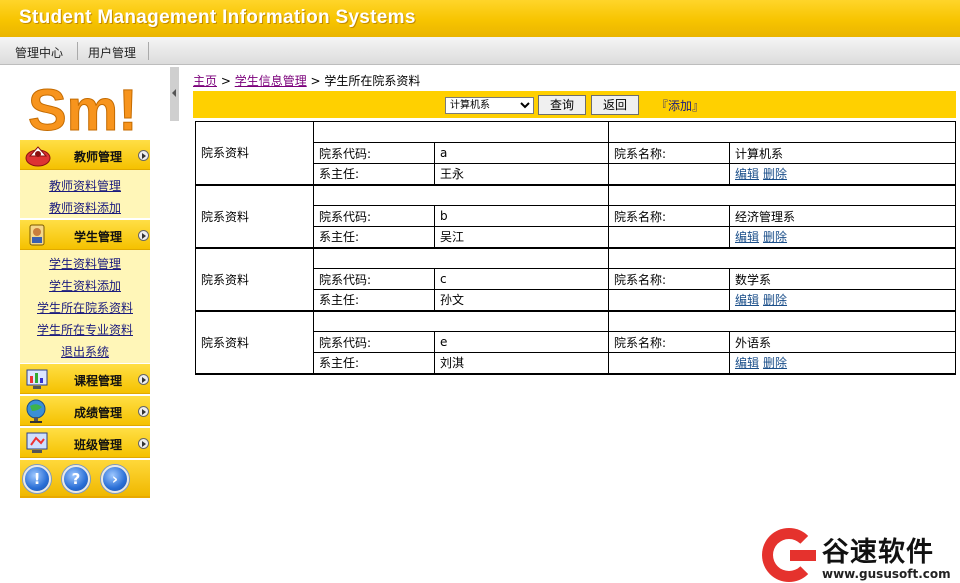 This screenshot has width=960, height=583. What do you see at coordinates (562, 105) in the screenshot?
I see `query-button: 查询` at bounding box center [562, 105].